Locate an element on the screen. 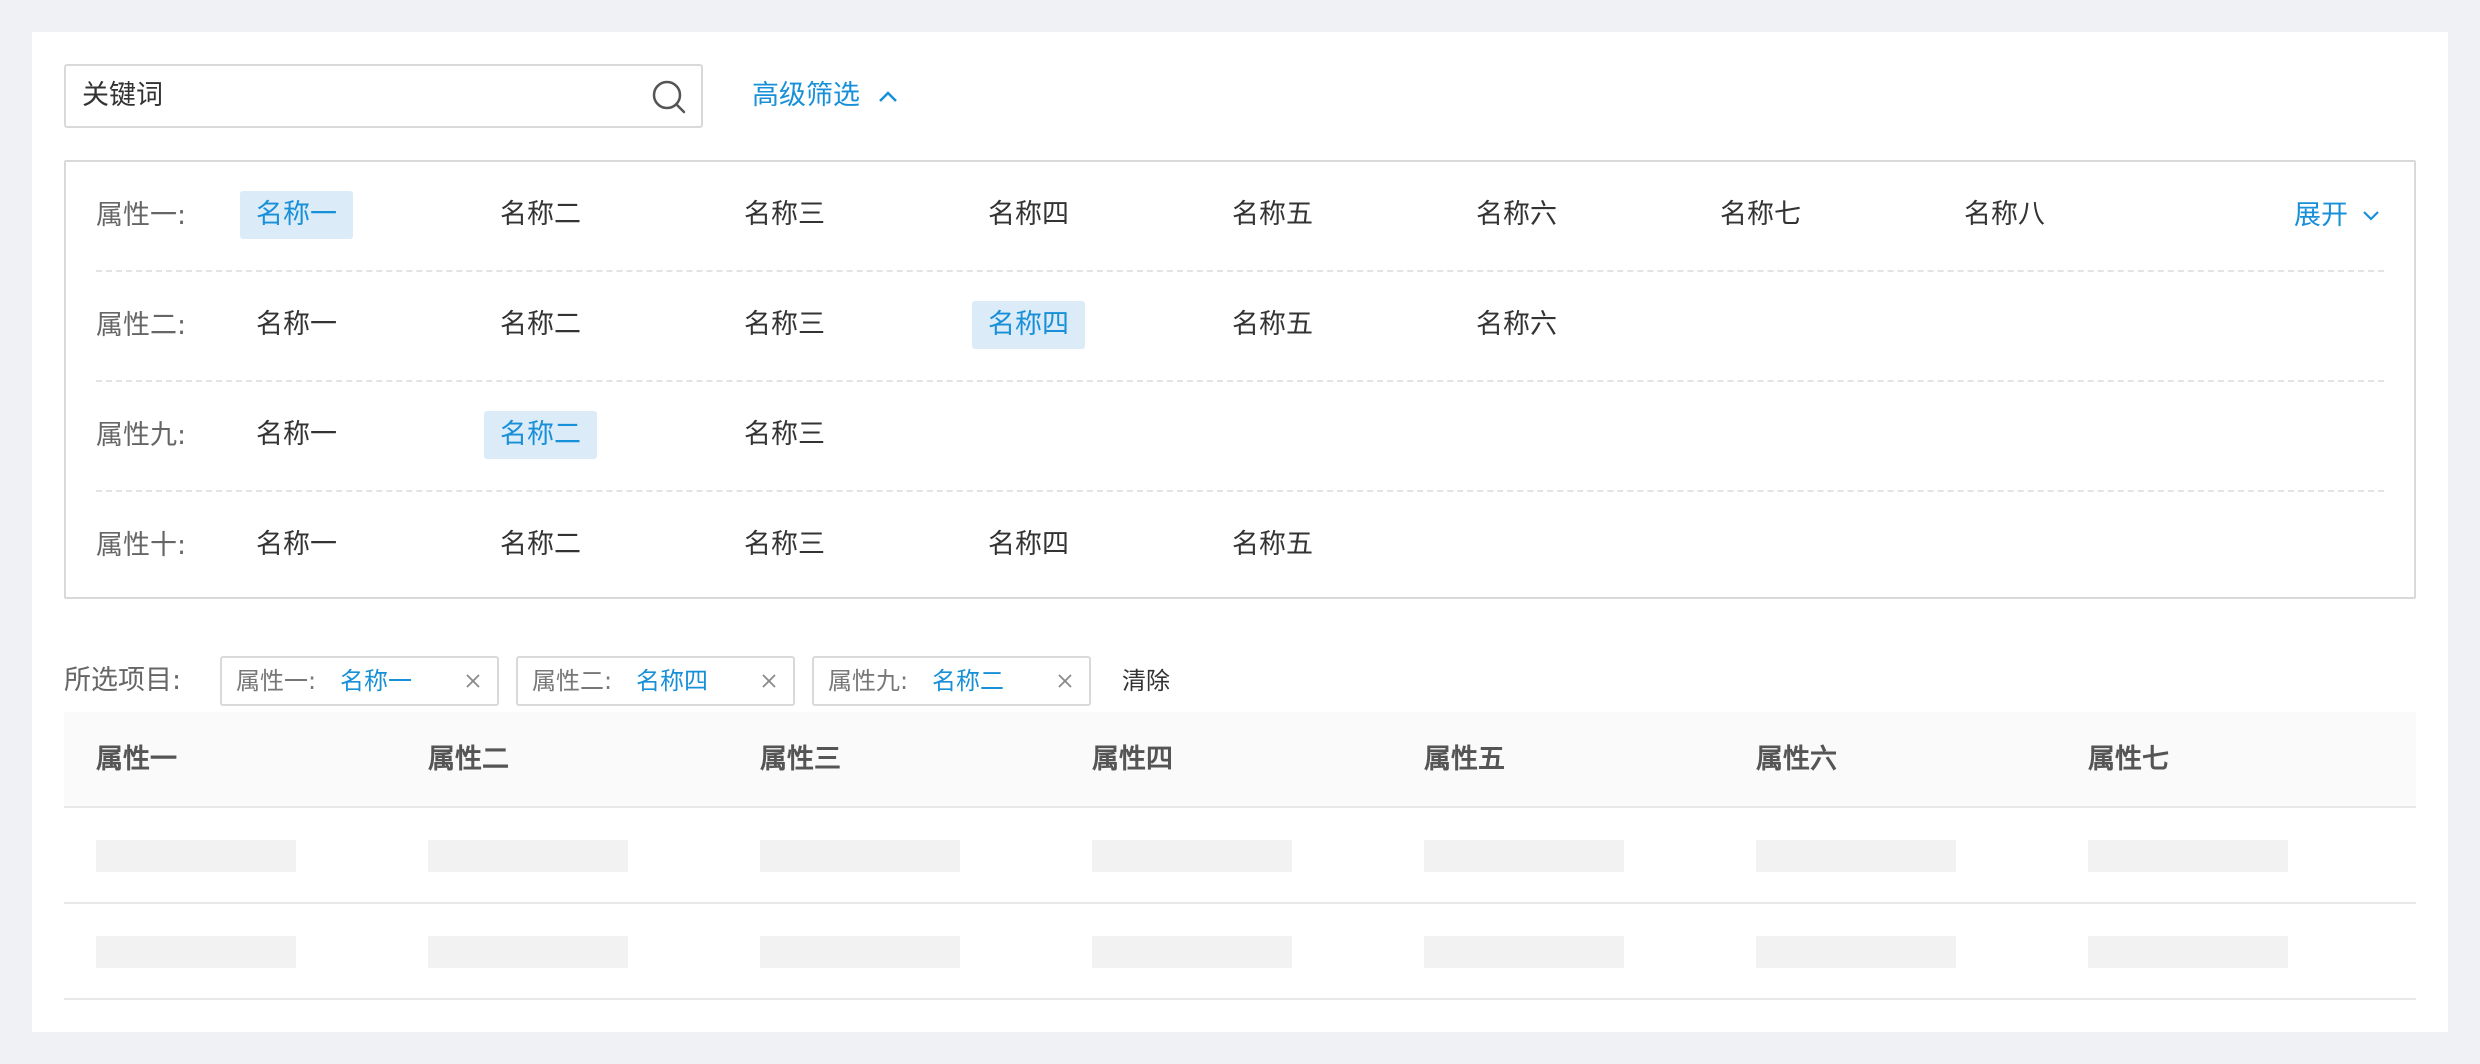 The width and height of the screenshot is (2480, 1064). tag-attribute: 属性一: is located at coordinates (276, 681).